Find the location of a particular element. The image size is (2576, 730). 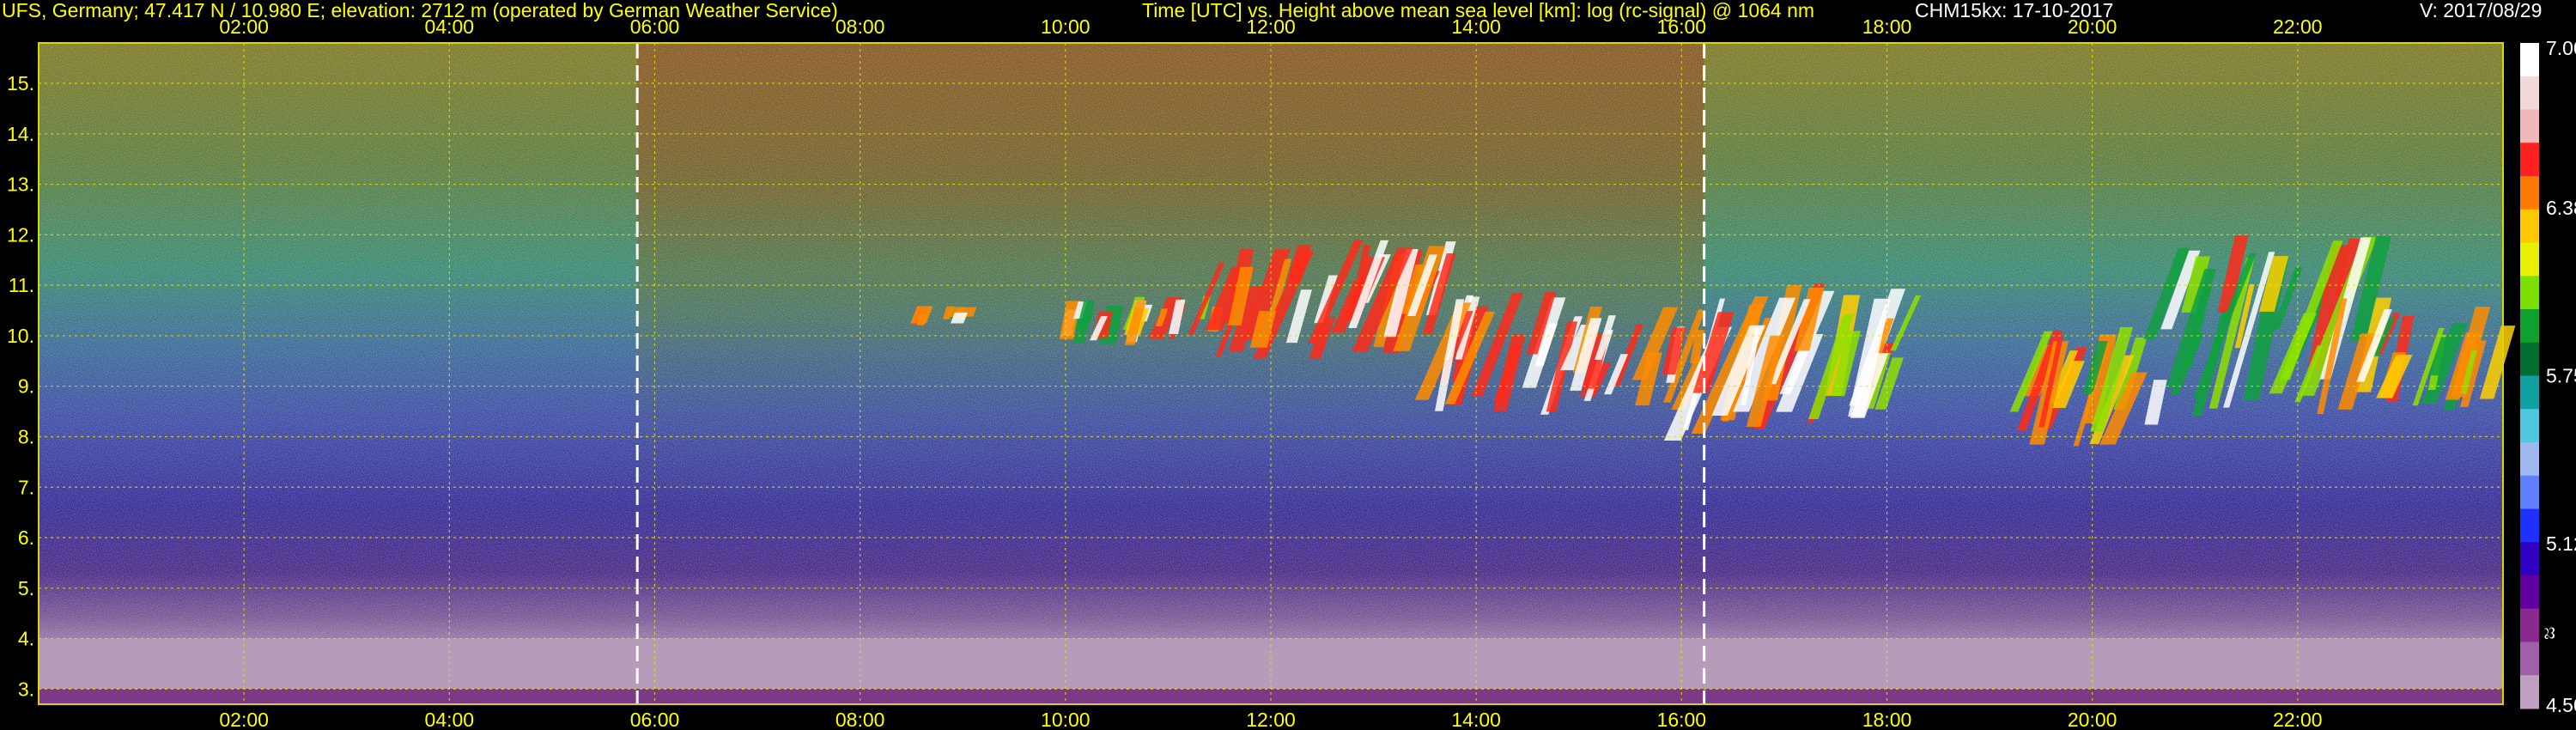

x-tick-label-bottom: 10:00 is located at coordinates (1066, 719).